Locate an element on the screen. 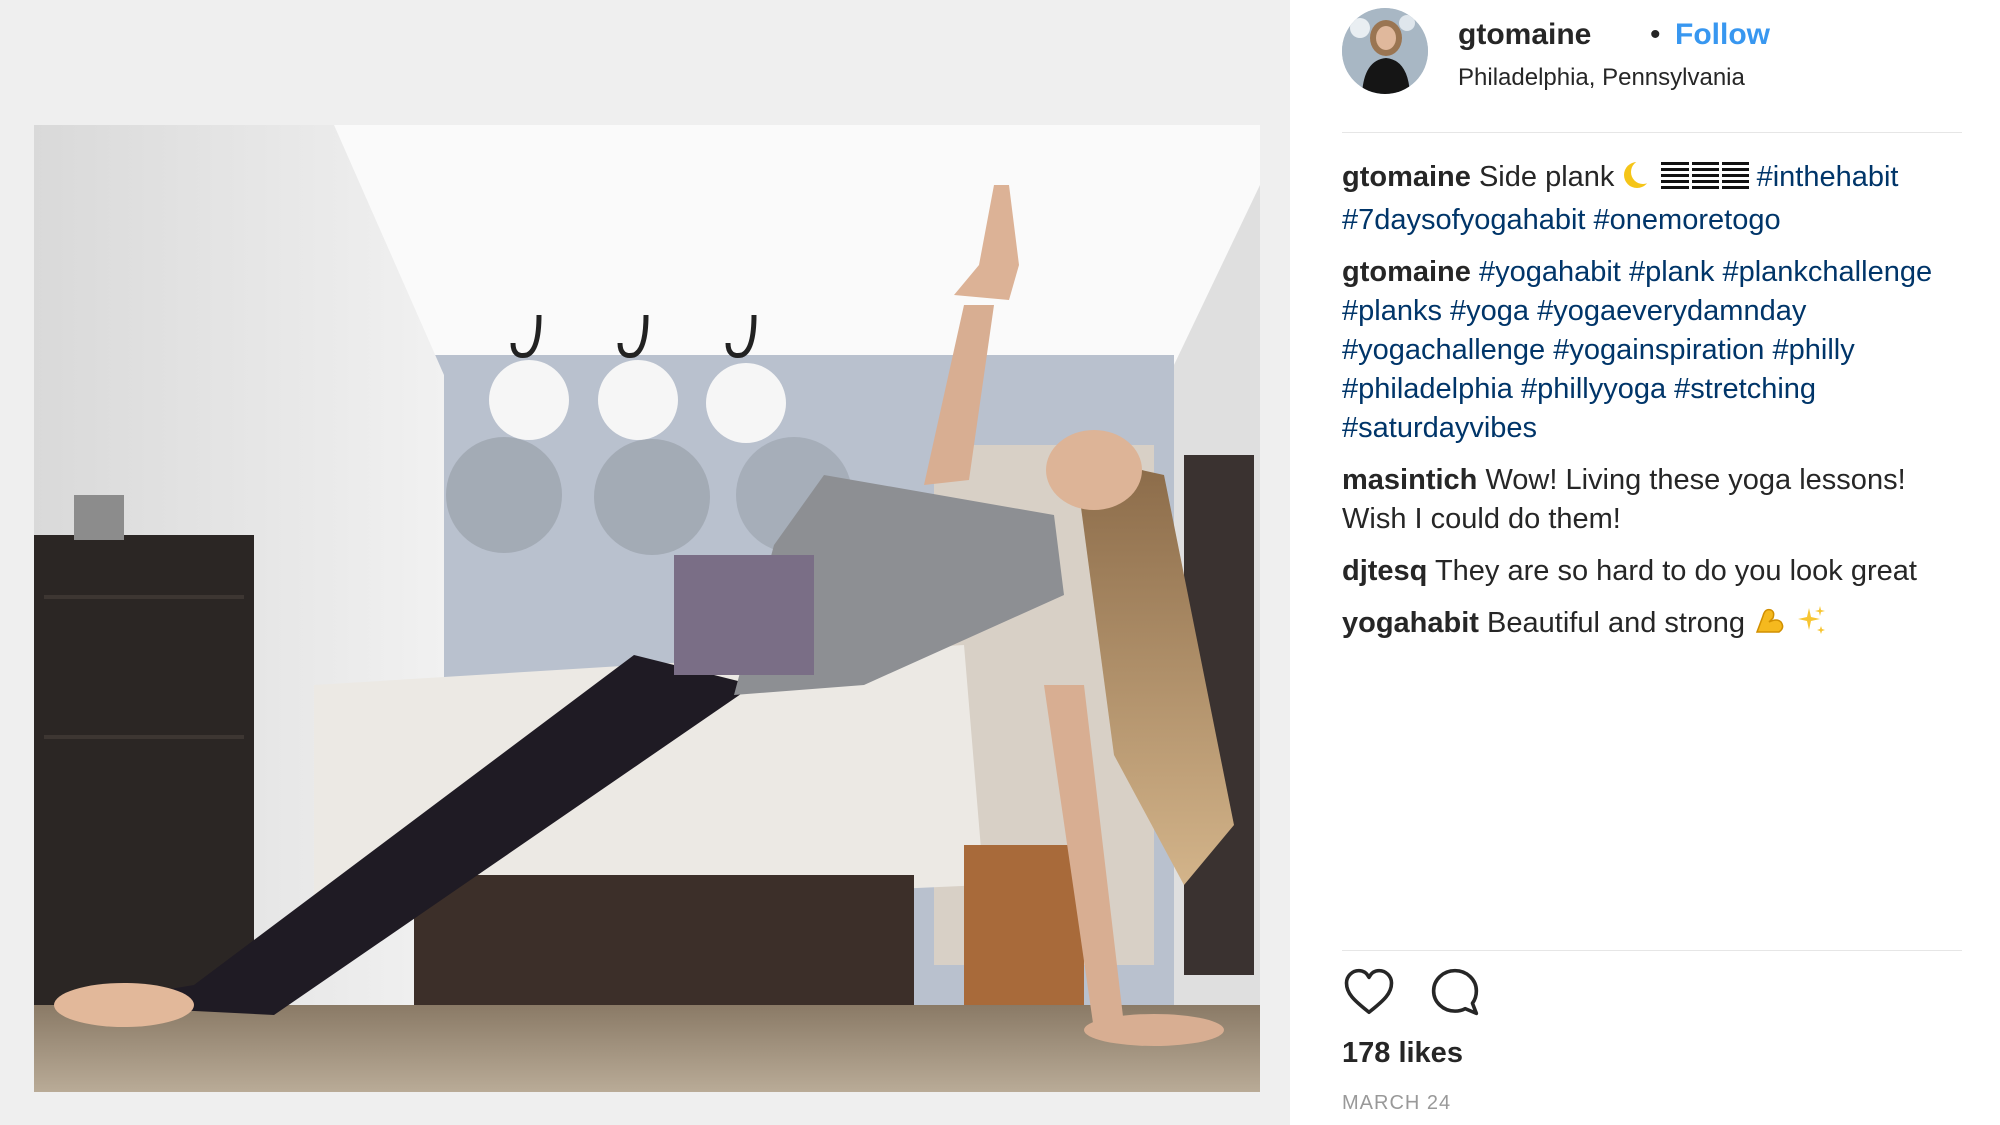  sparkles-icon is located at coordinates (1811, 625).